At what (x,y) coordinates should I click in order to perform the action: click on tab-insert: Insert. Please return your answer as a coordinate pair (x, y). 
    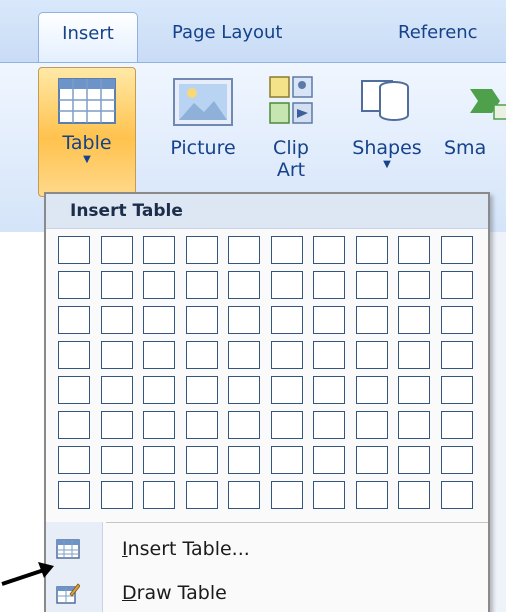
    Looking at the image, I should click on (88, 37).